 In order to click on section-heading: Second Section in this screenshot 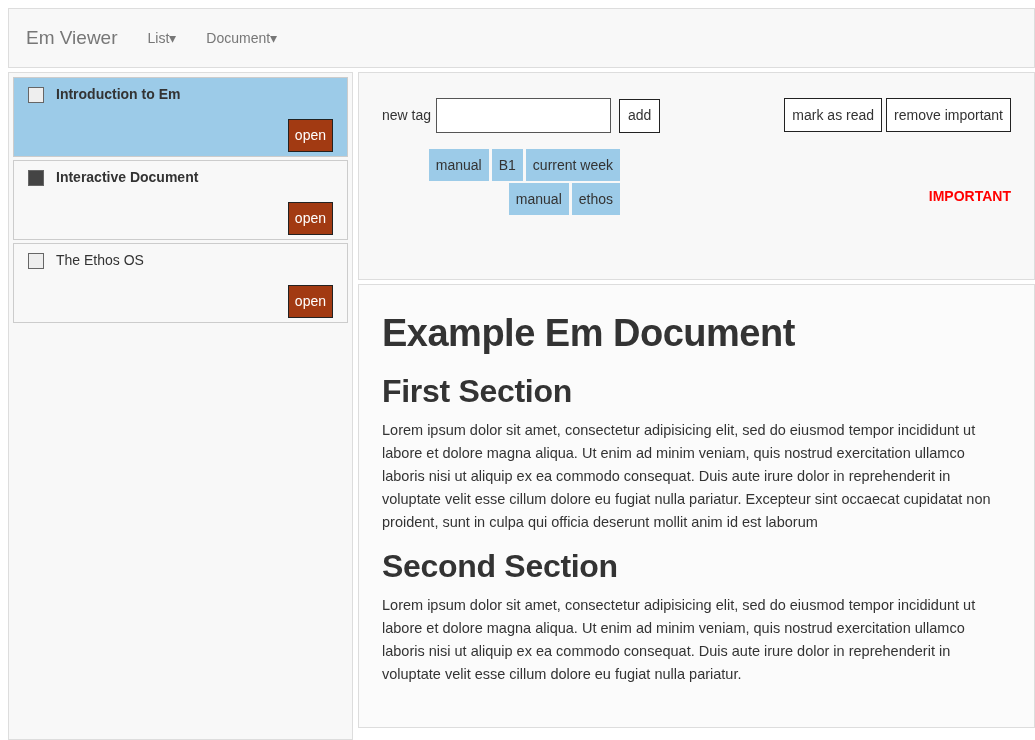, I will do `click(500, 566)`.